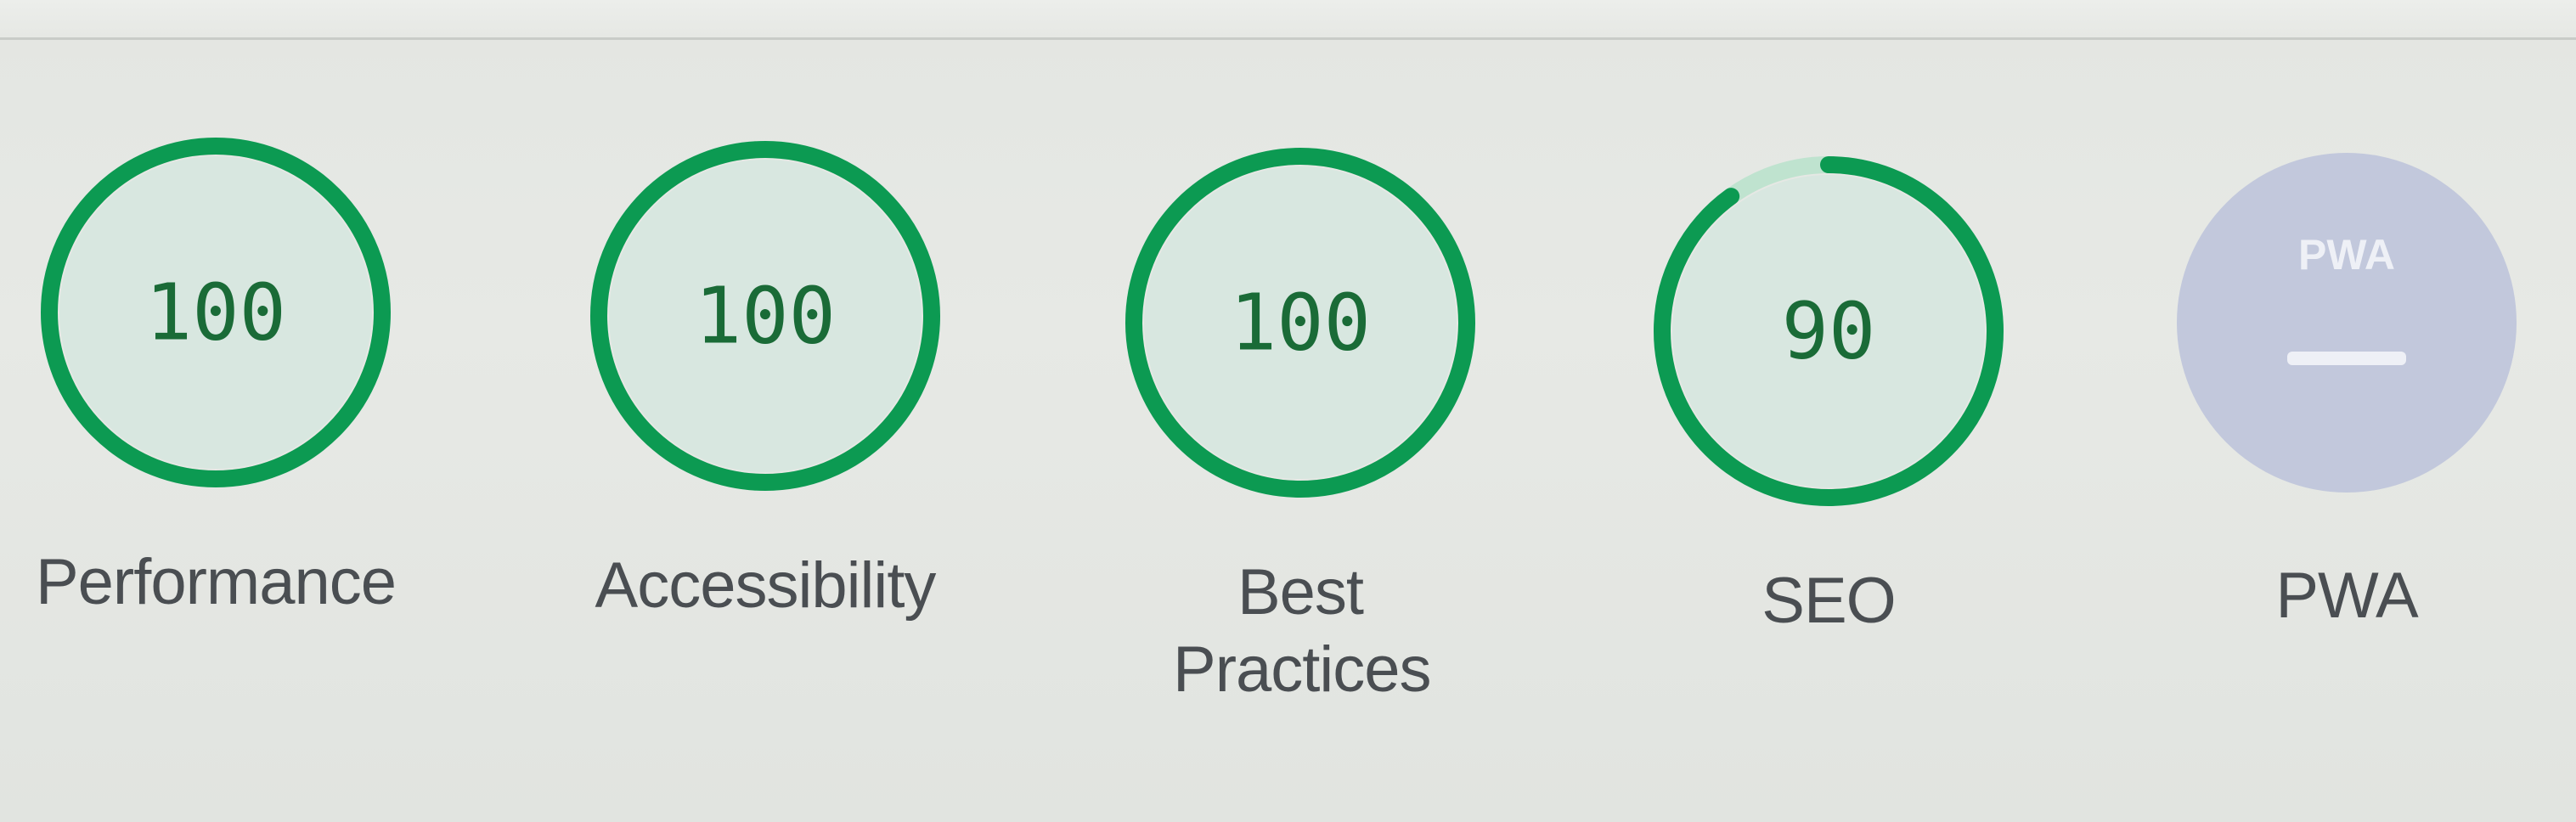  I want to click on gauge-seo-ring: 90, so click(1829, 331).